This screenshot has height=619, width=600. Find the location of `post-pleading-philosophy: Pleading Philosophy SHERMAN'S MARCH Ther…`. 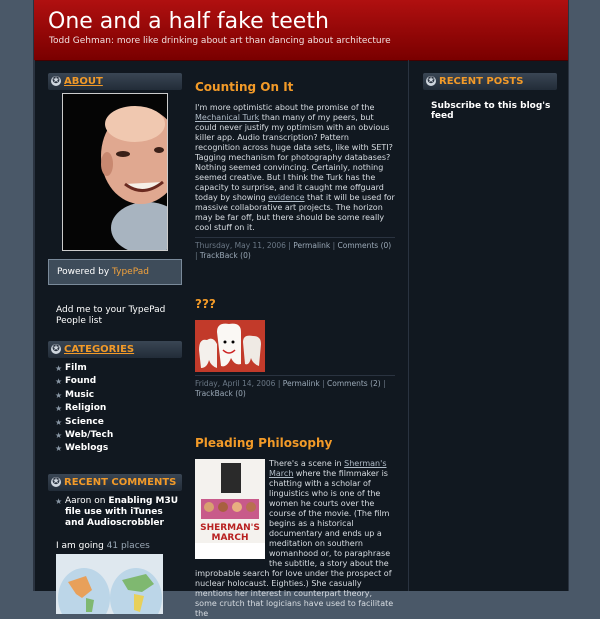

post-pleading-philosophy: Pleading Philosophy SHERMAN'S MARCH Ther… is located at coordinates (295, 527).